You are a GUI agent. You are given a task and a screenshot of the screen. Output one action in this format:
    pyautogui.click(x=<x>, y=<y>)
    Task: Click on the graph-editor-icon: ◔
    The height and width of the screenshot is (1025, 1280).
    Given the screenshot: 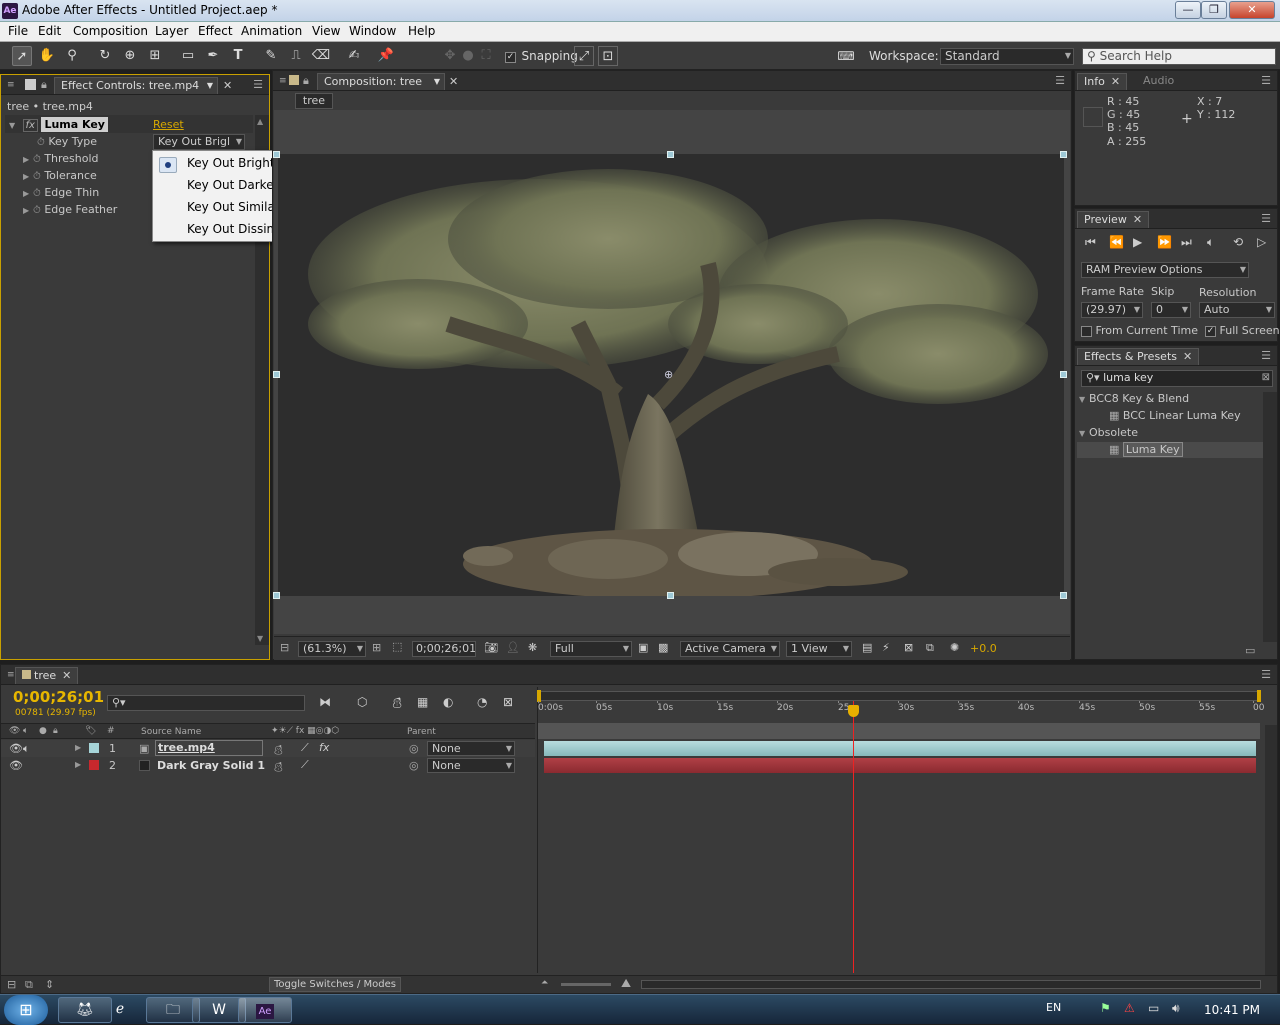 What is the action you would take?
    pyautogui.click(x=482, y=702)
    